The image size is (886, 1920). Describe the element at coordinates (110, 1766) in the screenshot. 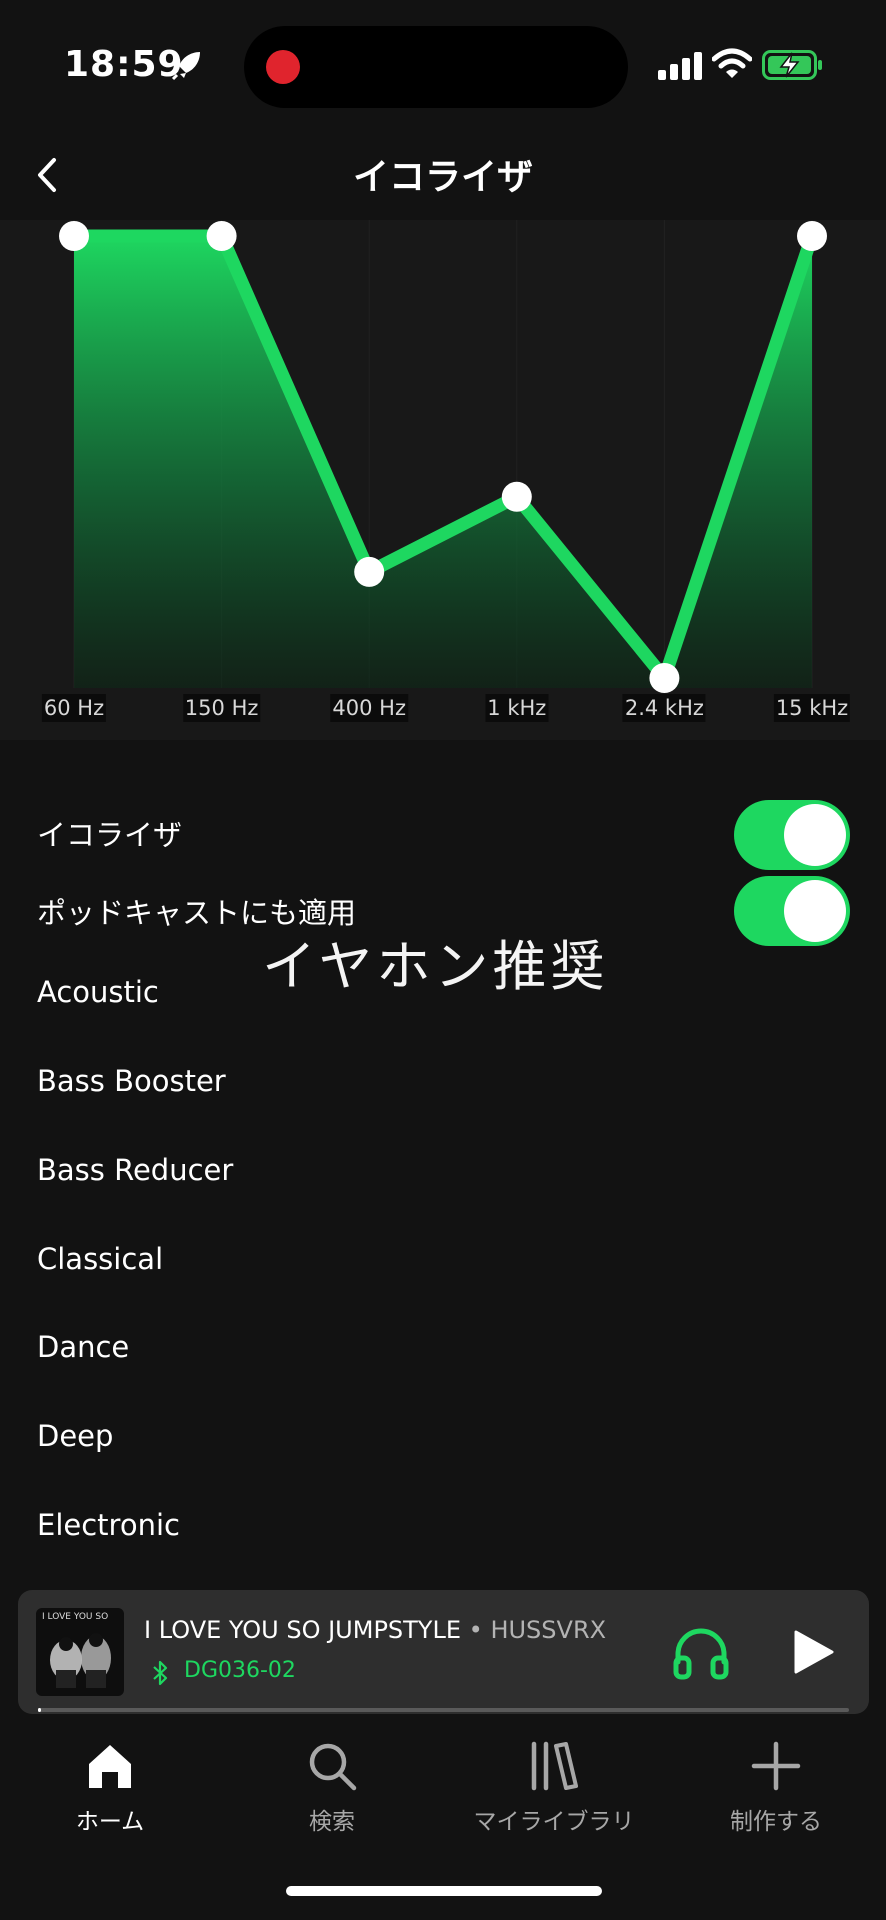

I see `home-icon` at that location.